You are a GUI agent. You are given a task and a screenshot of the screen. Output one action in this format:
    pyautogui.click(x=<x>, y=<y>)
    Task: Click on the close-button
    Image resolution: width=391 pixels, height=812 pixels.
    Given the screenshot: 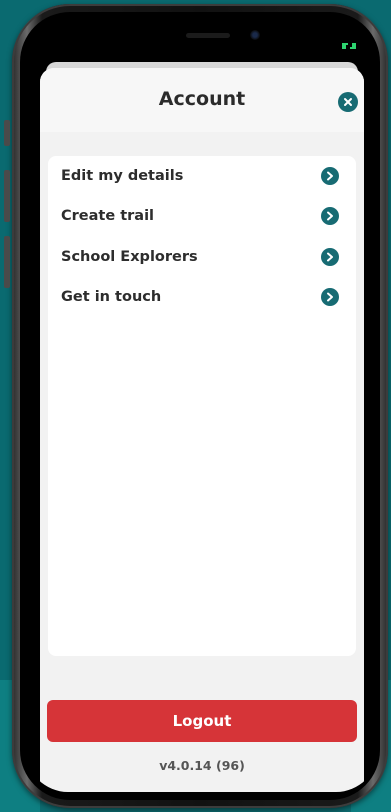 What is the action you would take?
    pyautogui.click(x=348, y=102)
    